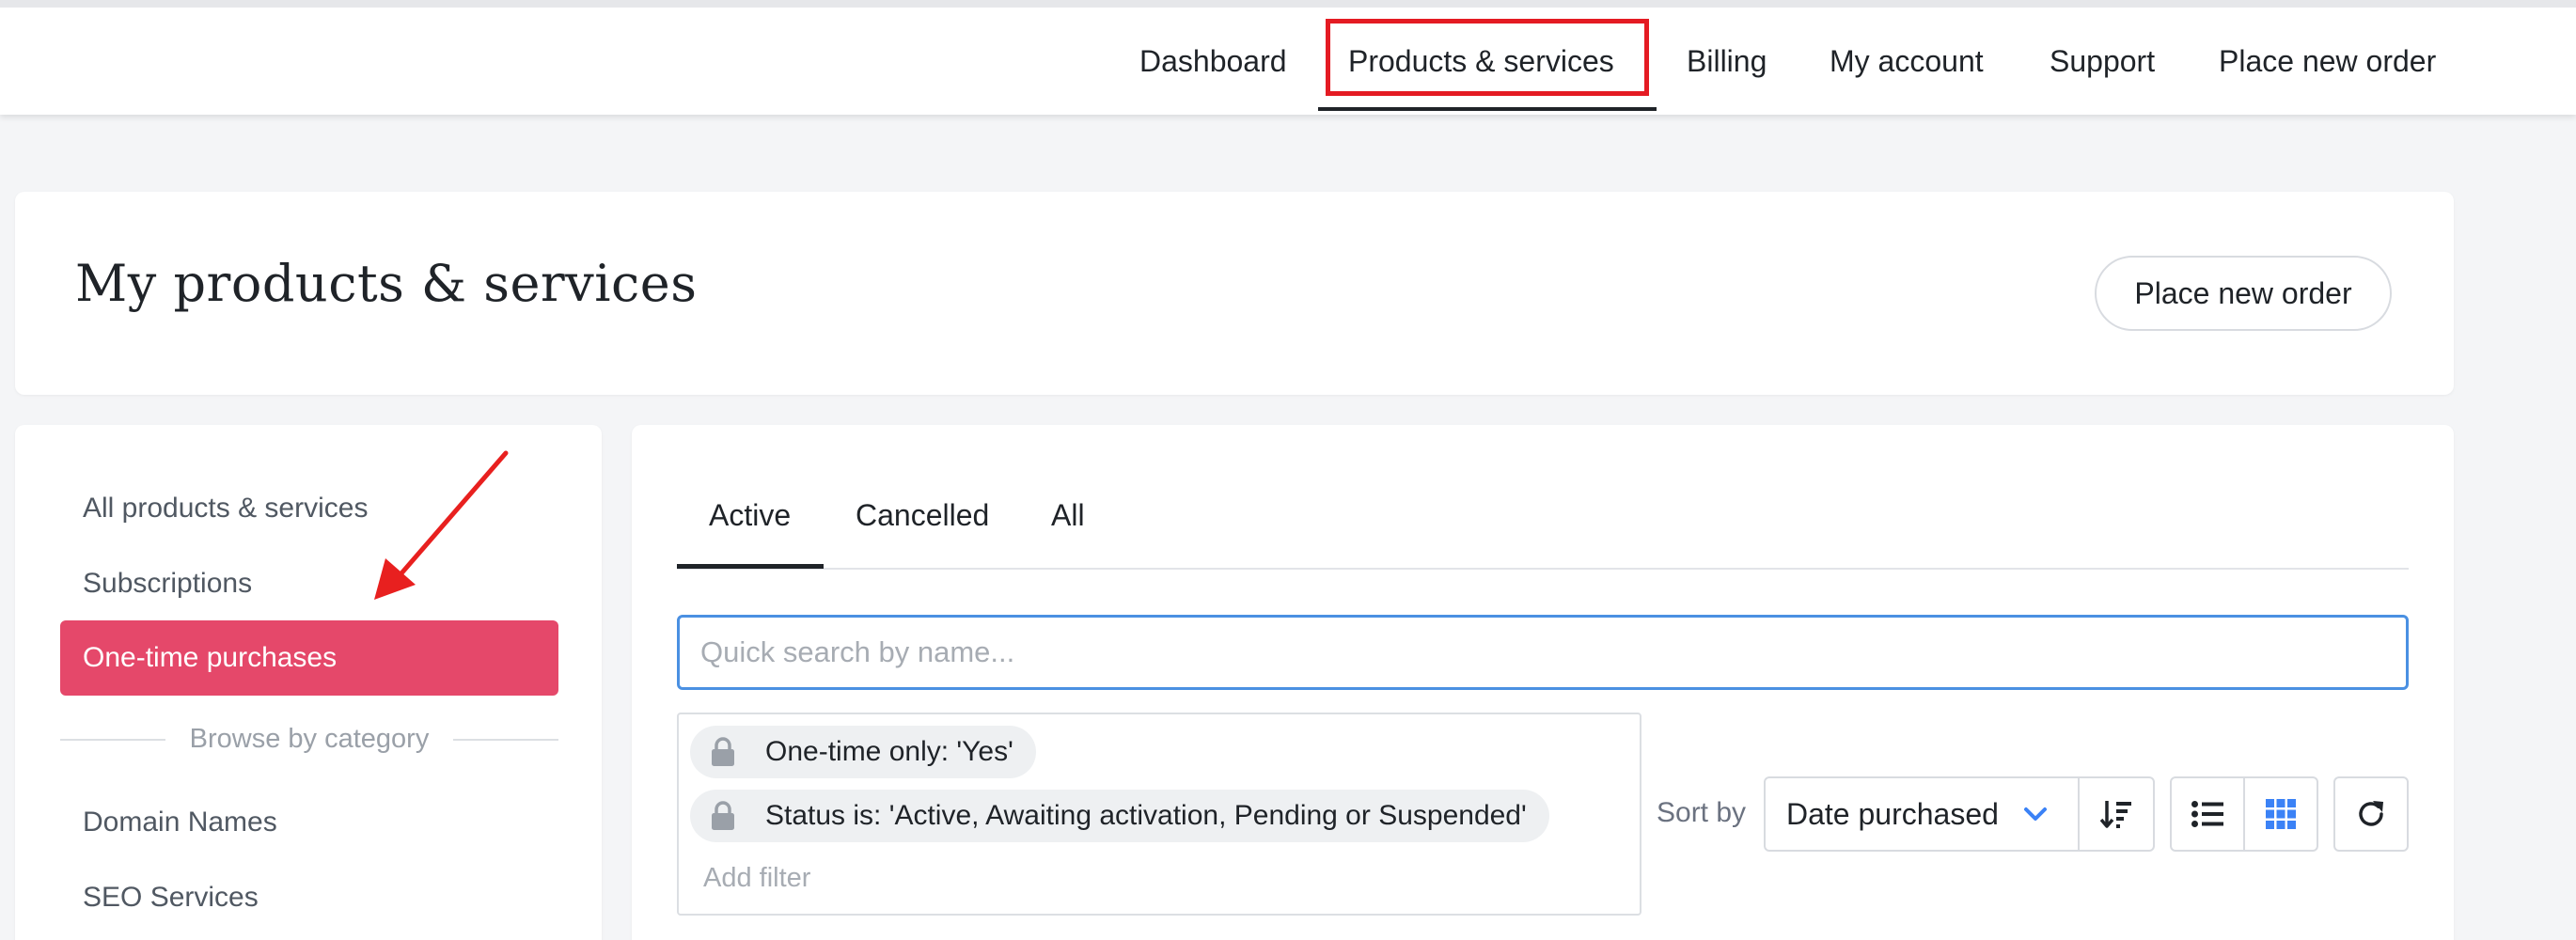  What do you see at coordinates (1068, 515) in the screenshot?
I see `tab-all: All` at bounding box center [1068, 515].